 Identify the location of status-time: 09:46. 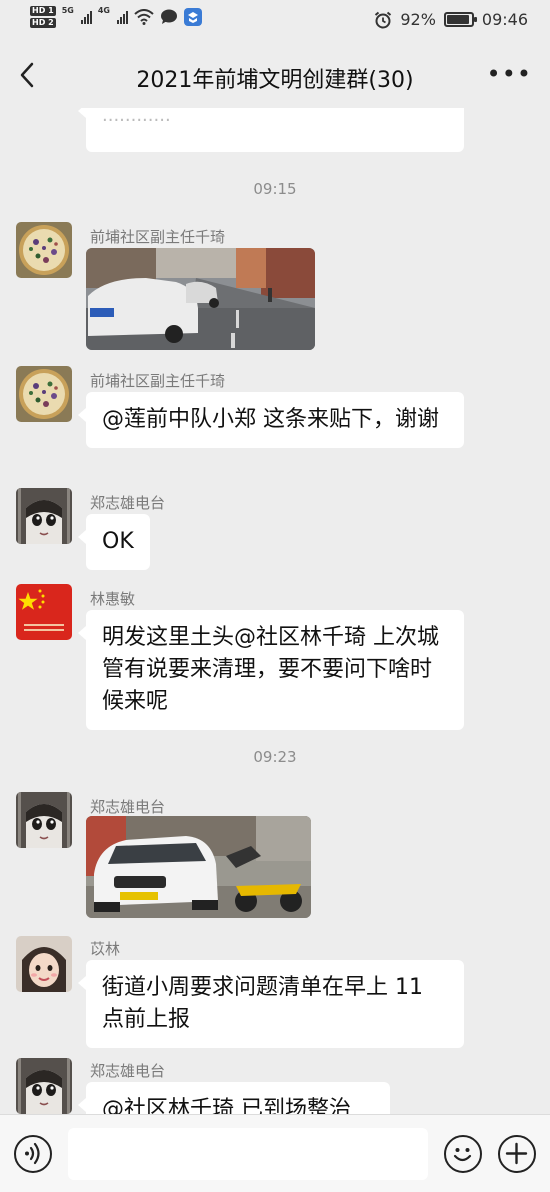
(504, 19).